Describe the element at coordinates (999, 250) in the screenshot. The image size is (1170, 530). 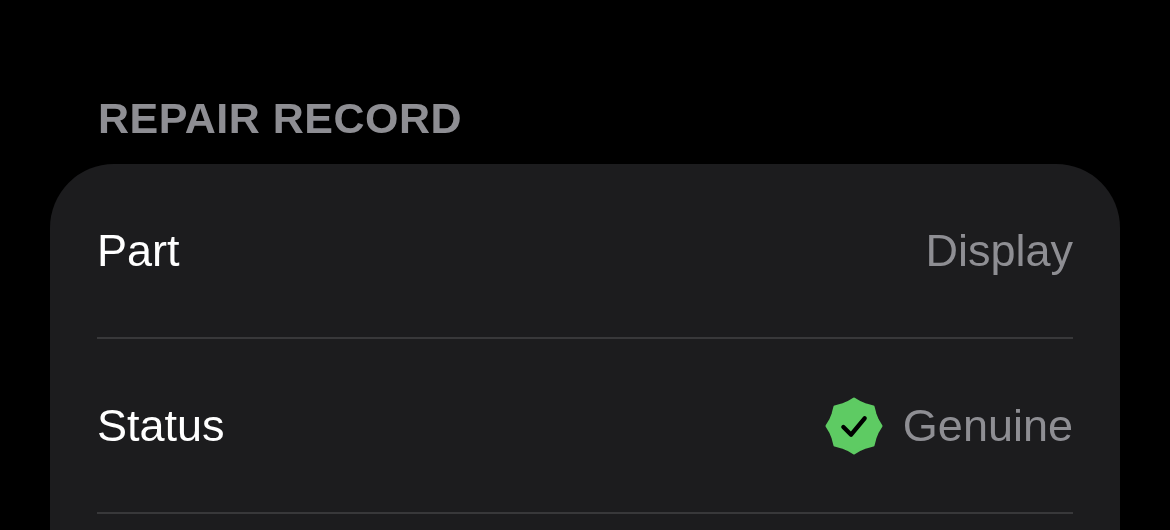
I see `row-value: Display` at that location.